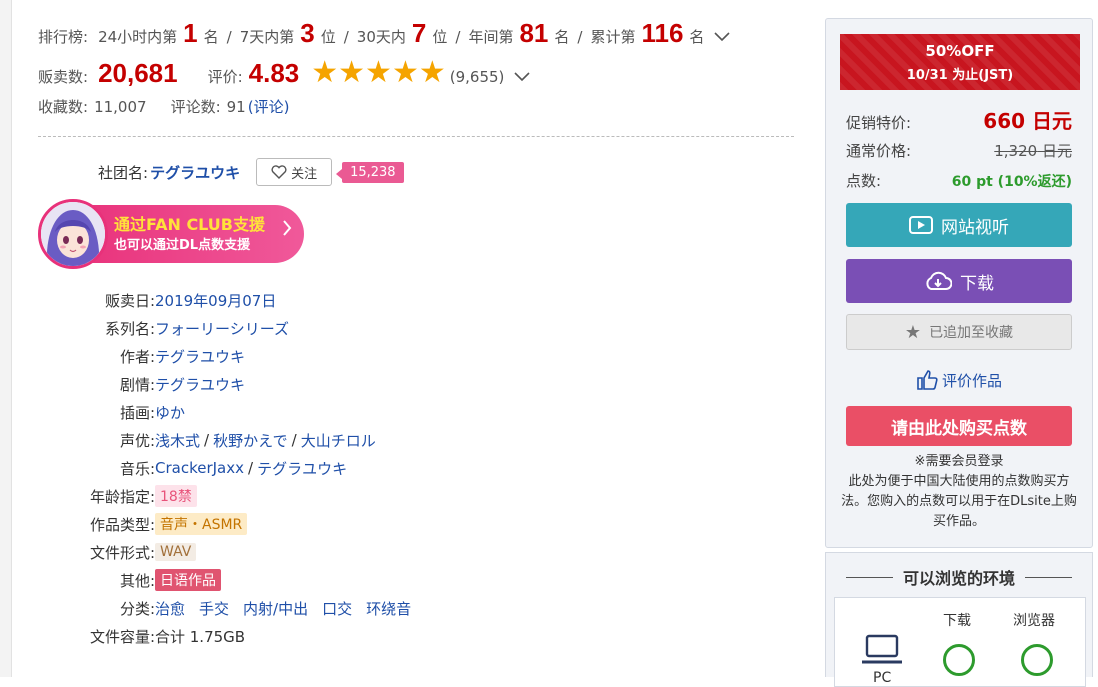 The width and height of the screenshot is (1098, 687). Describe the element at coordinates (190, 33) in the screenshot. I see `rank-24h-value: 1` at that location.